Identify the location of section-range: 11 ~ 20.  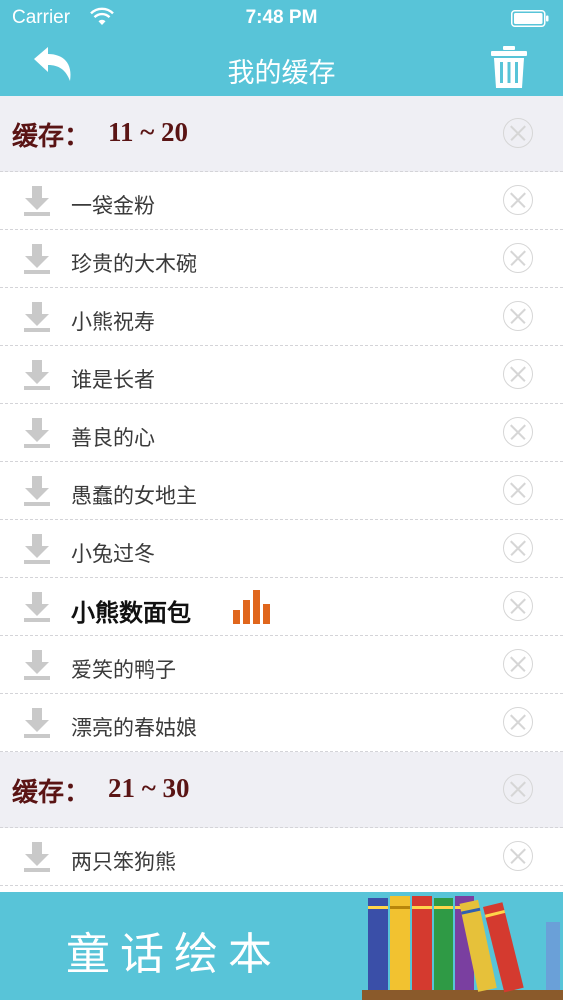
(148, 132).